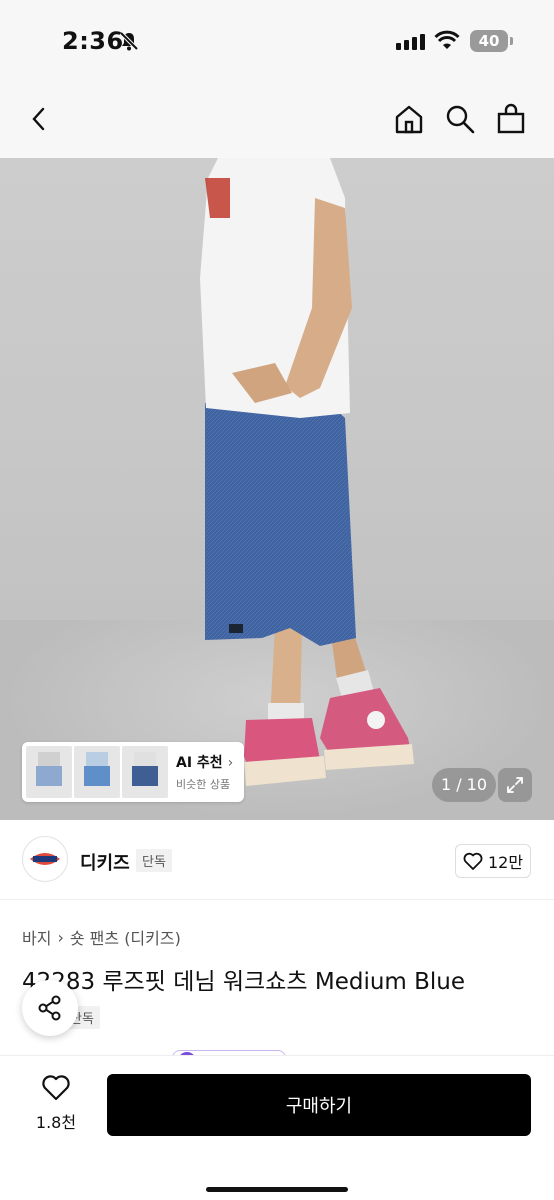  I want to click on home-indicator, so click(277, 1189).